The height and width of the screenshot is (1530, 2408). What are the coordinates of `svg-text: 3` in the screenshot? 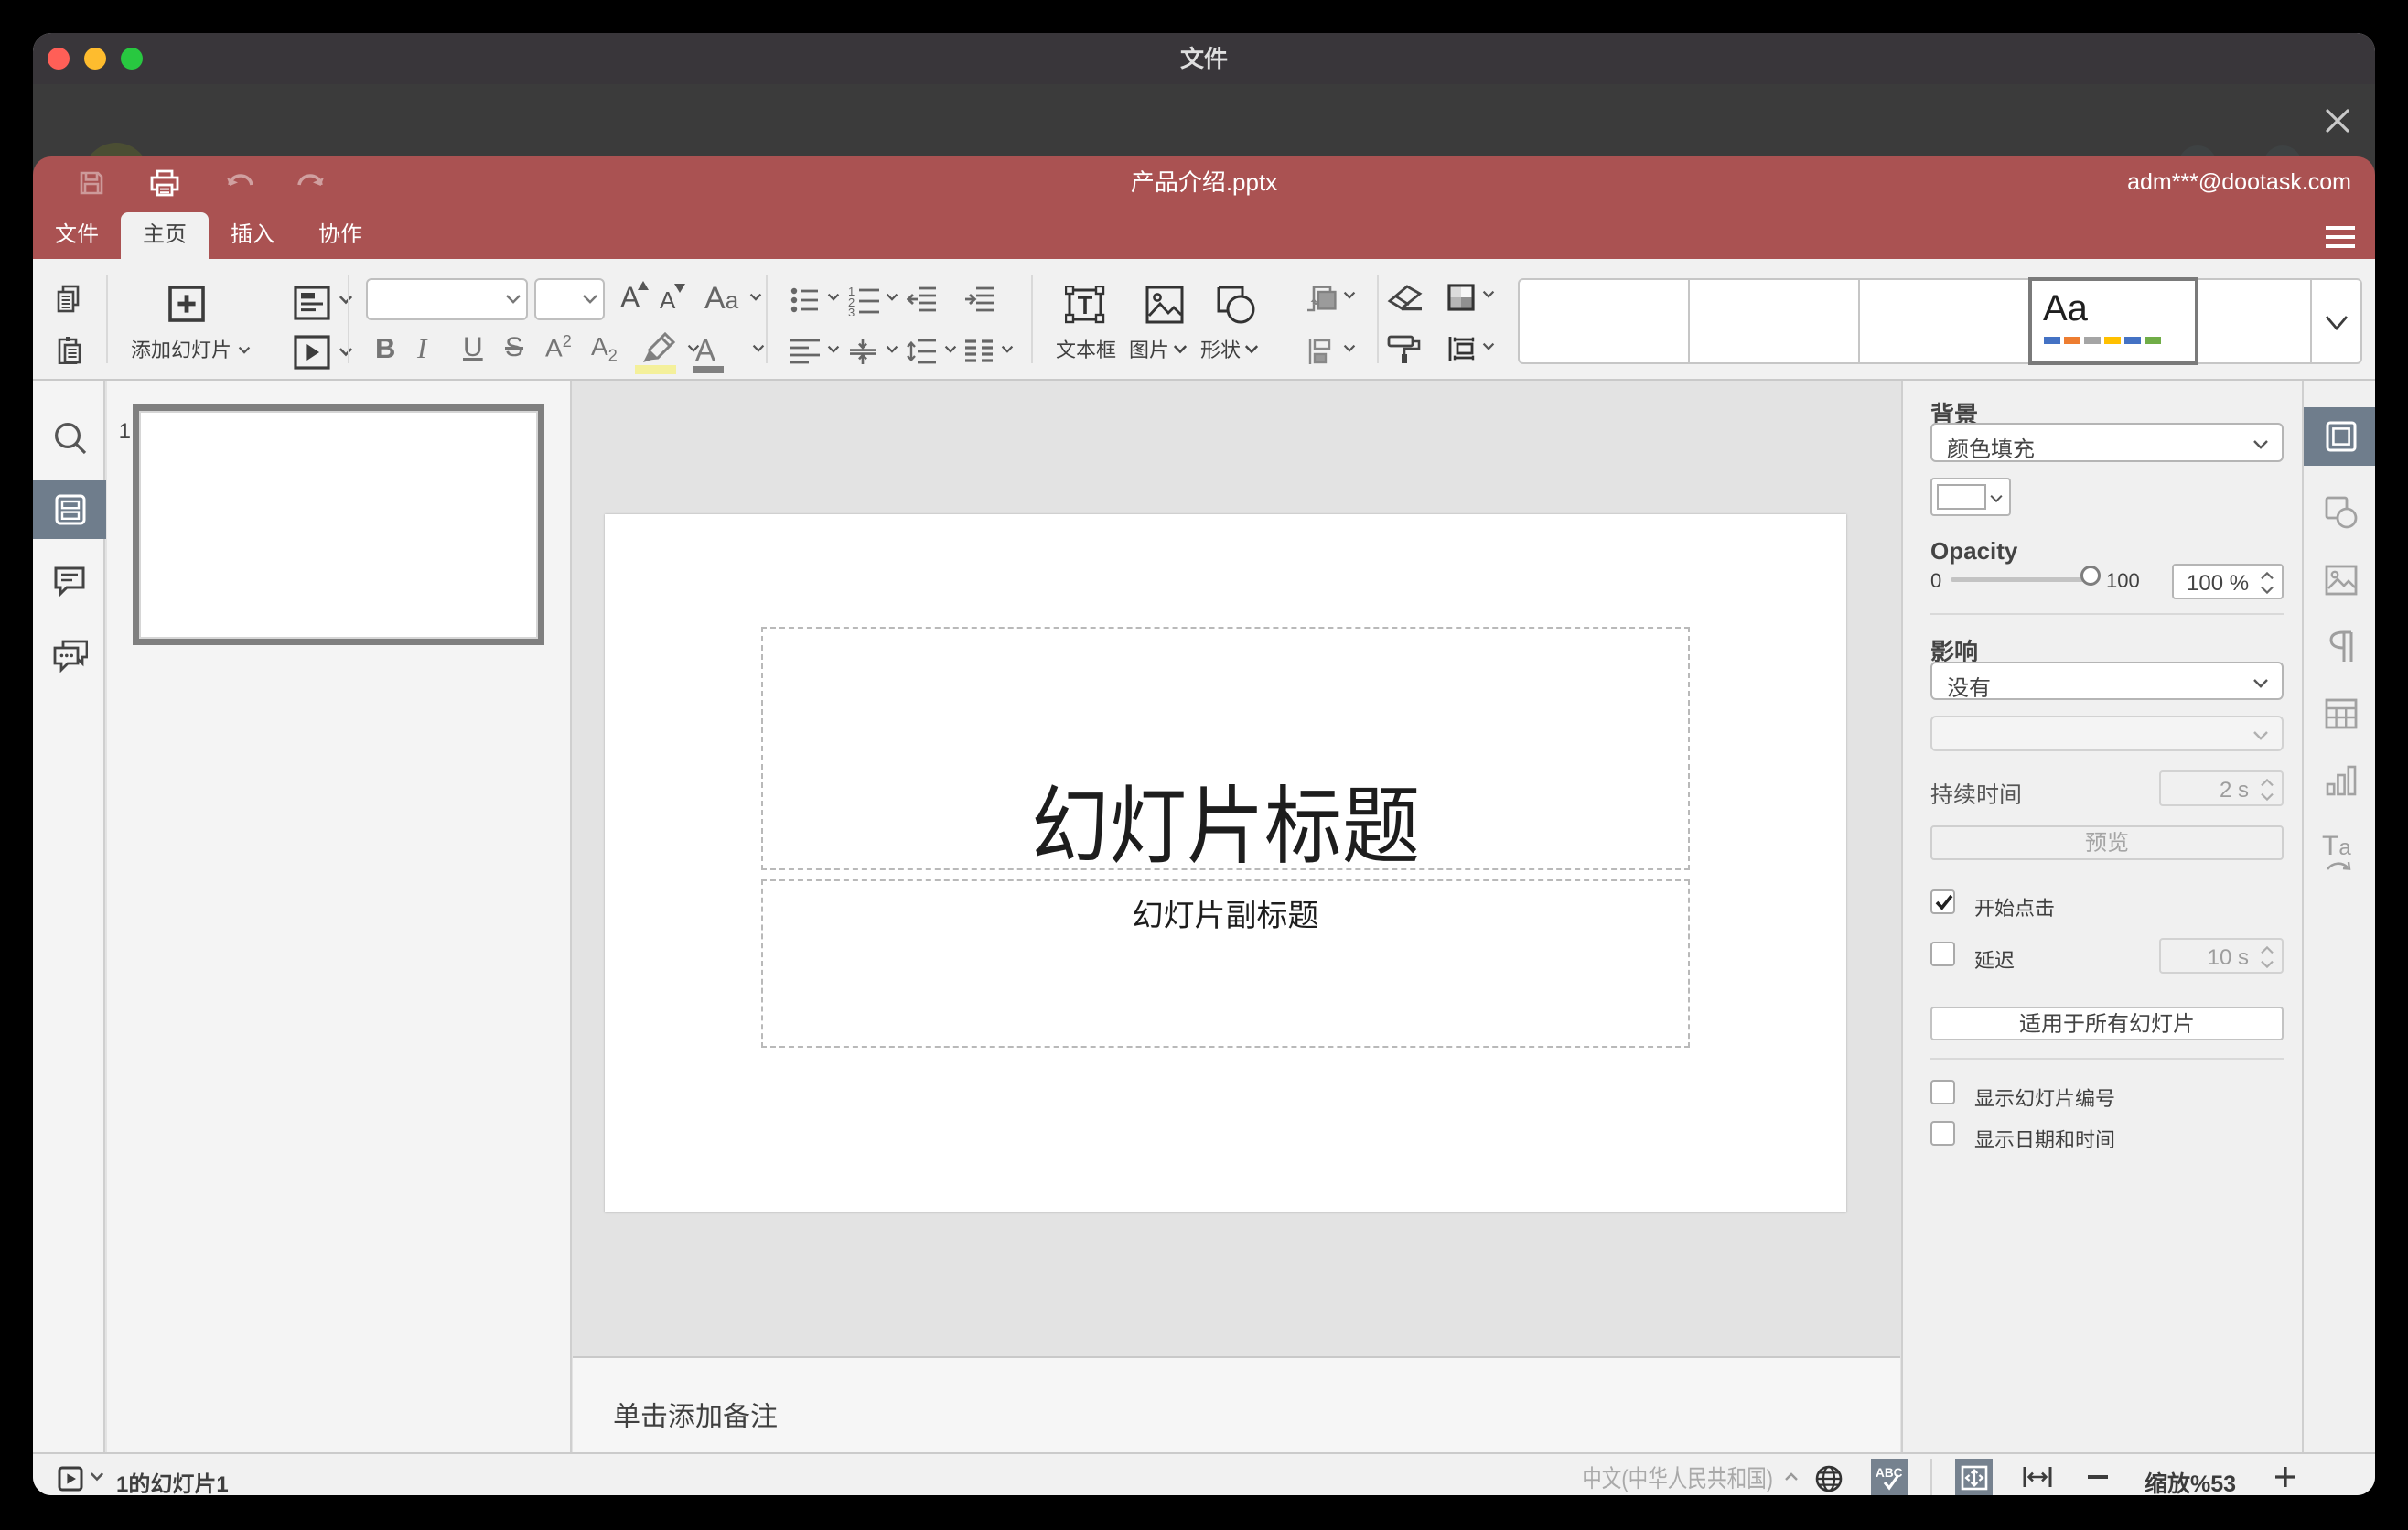 It's located at (851, 311).